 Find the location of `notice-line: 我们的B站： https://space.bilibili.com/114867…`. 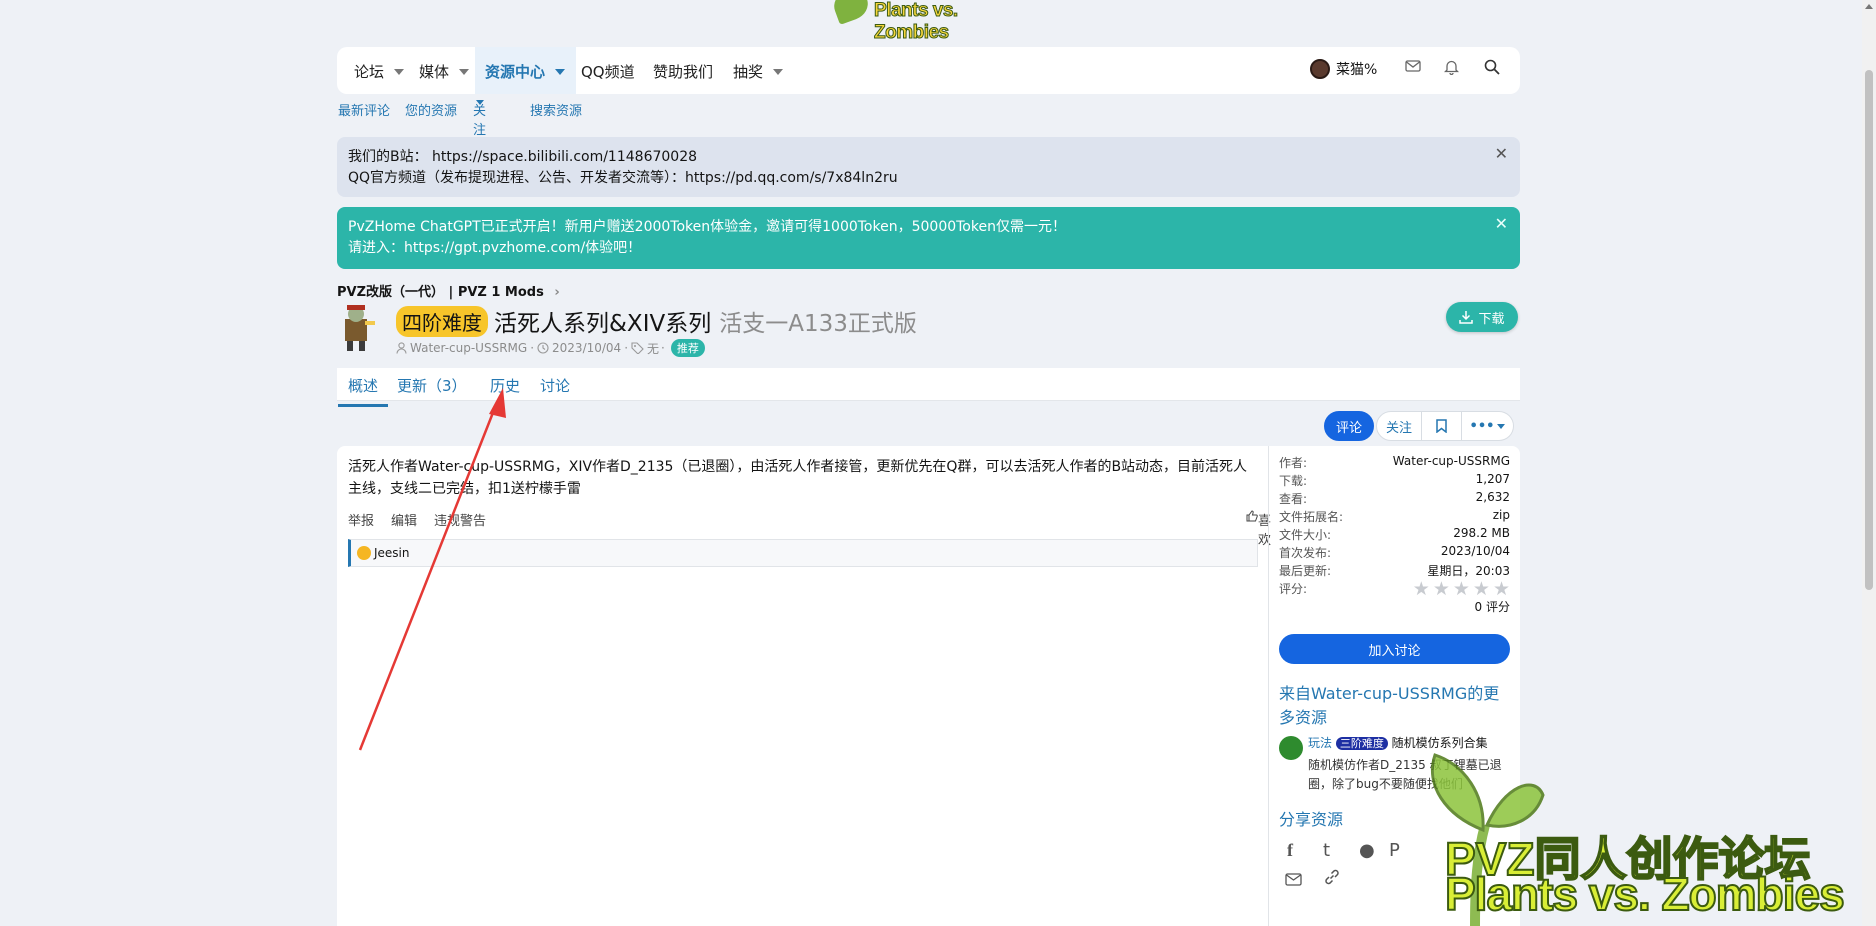

notice-line: 我们的B站： https://space.bilibili.com/114867… is located at coordinates (523, 157).